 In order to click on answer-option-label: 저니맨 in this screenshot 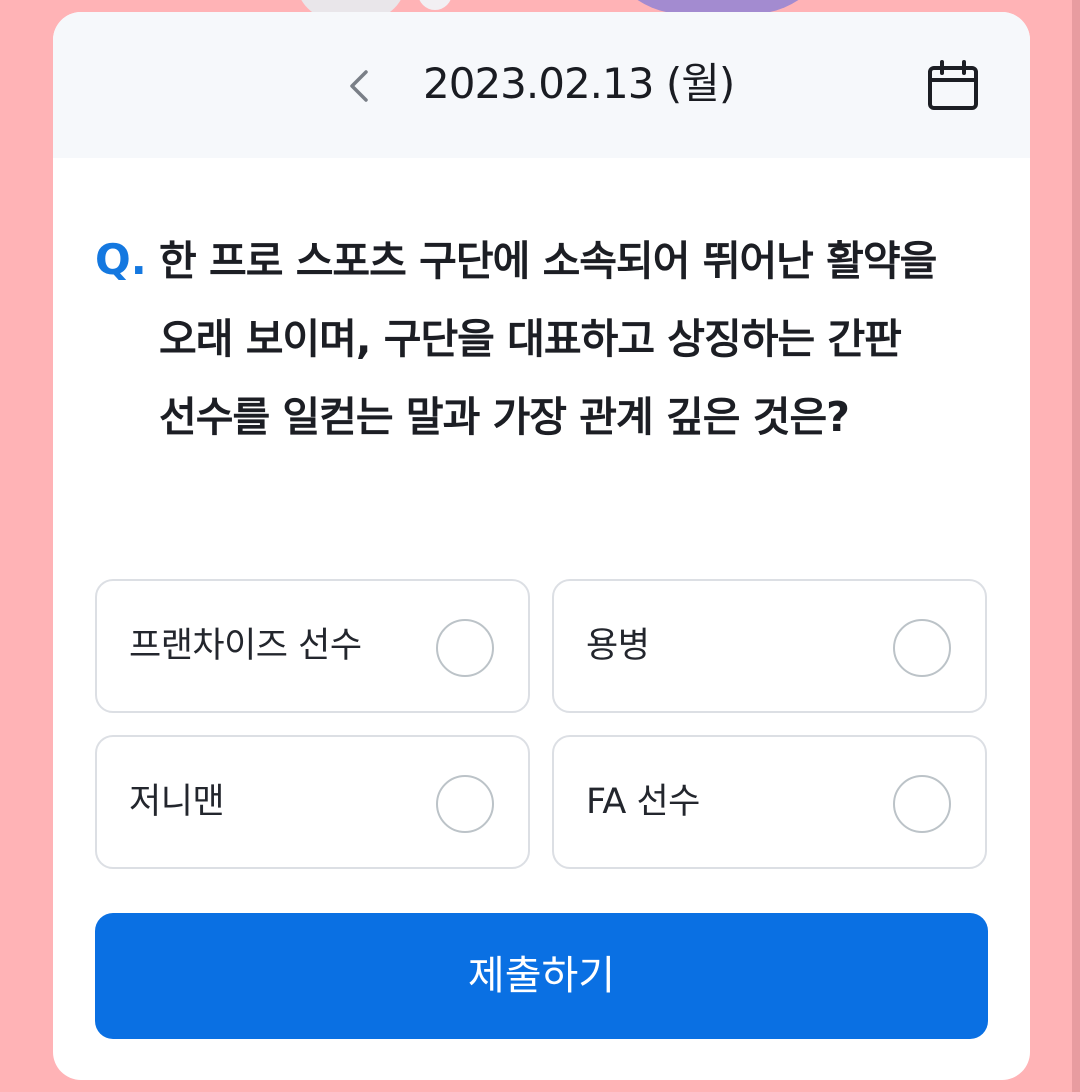, I will do `click(177, 802)`.